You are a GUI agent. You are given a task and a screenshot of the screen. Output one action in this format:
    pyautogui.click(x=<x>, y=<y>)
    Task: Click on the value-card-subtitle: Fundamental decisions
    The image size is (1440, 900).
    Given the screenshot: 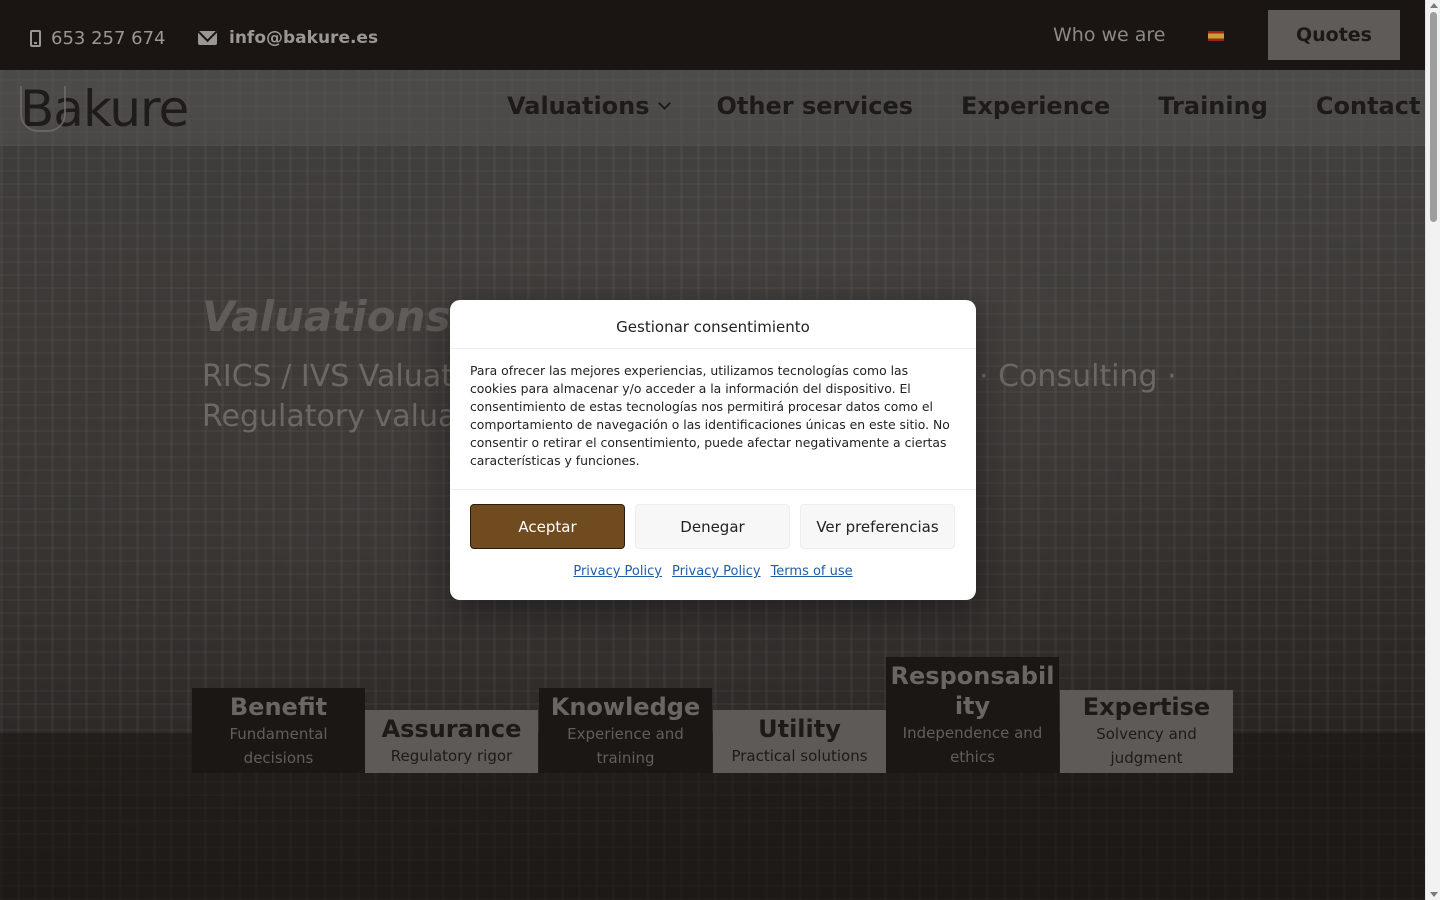 What is the action you would take?
    pyautogui.click(x=278, y=746)
    